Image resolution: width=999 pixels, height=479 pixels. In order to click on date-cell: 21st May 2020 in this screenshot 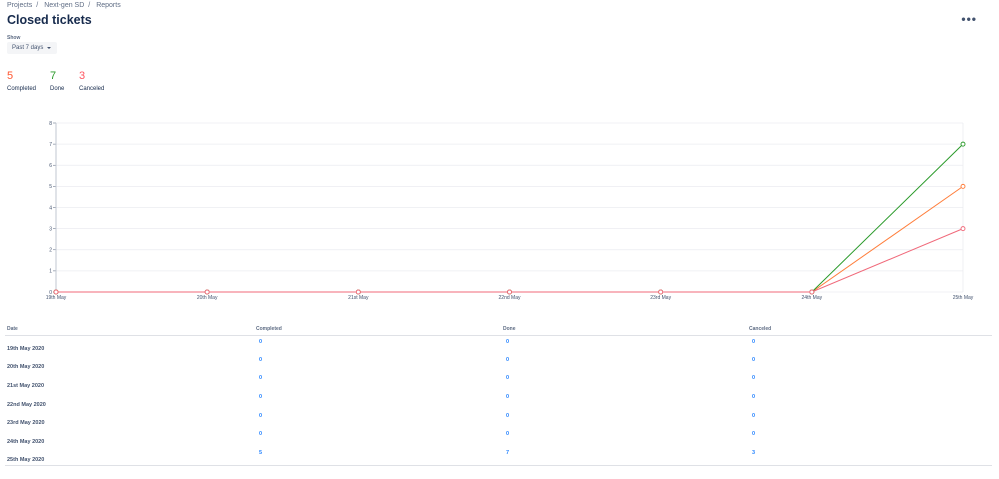, I will do `click(25, 386)`.